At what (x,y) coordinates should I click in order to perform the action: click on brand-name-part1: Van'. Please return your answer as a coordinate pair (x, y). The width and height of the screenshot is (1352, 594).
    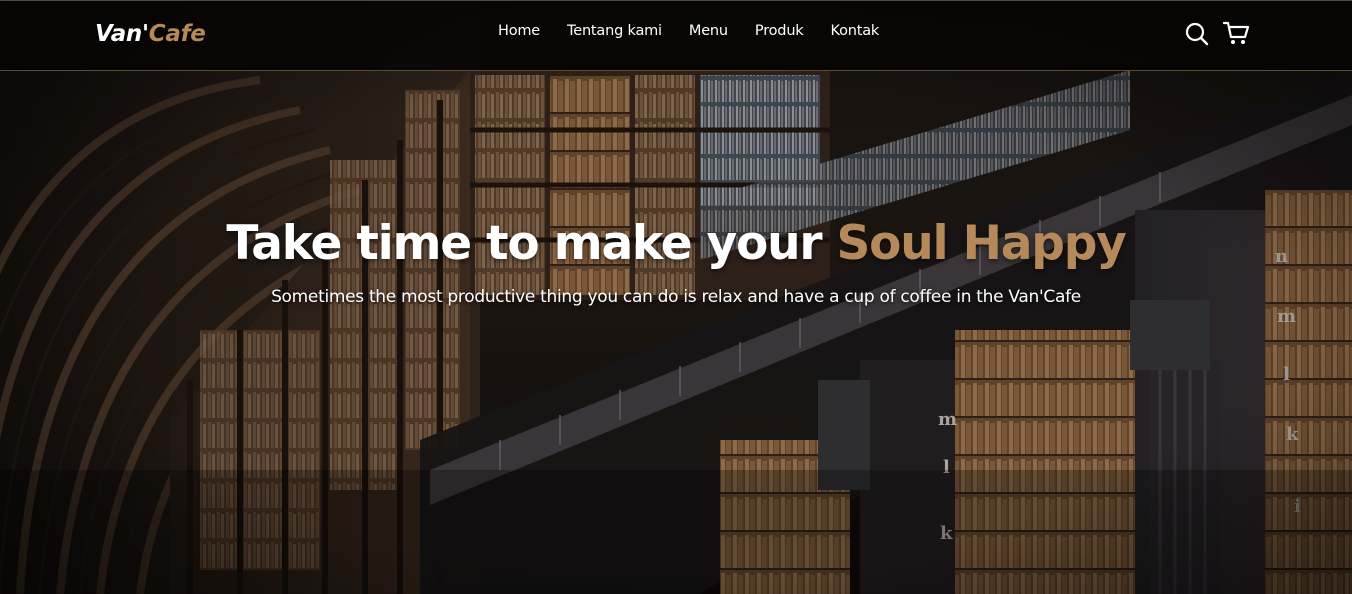
    Looking at the image, I should click on (122, 34).